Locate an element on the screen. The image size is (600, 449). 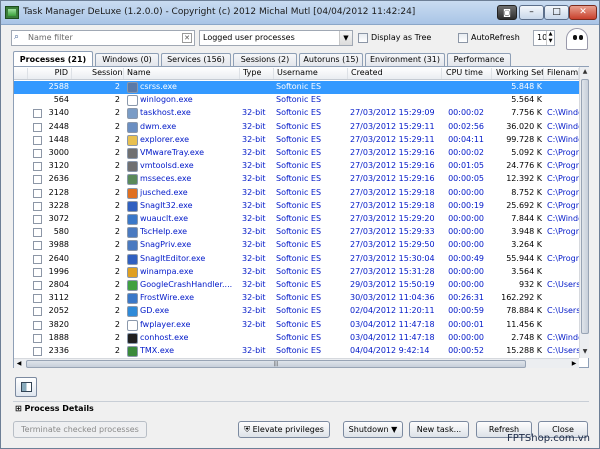
cell-ws: 99.728 K is located at coordinates (524, 139).